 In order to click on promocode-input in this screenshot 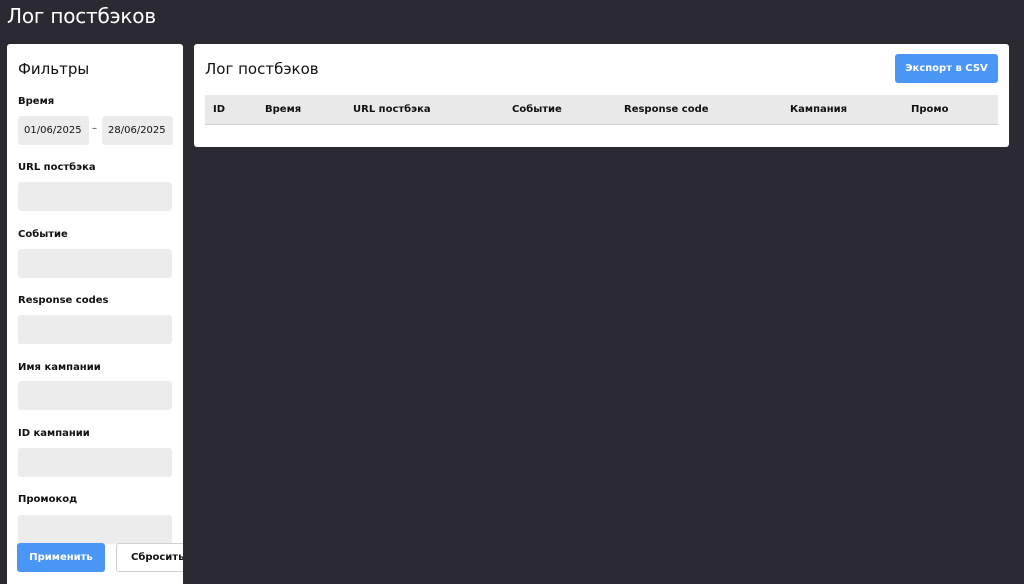, I will do `click(95, 529)`.